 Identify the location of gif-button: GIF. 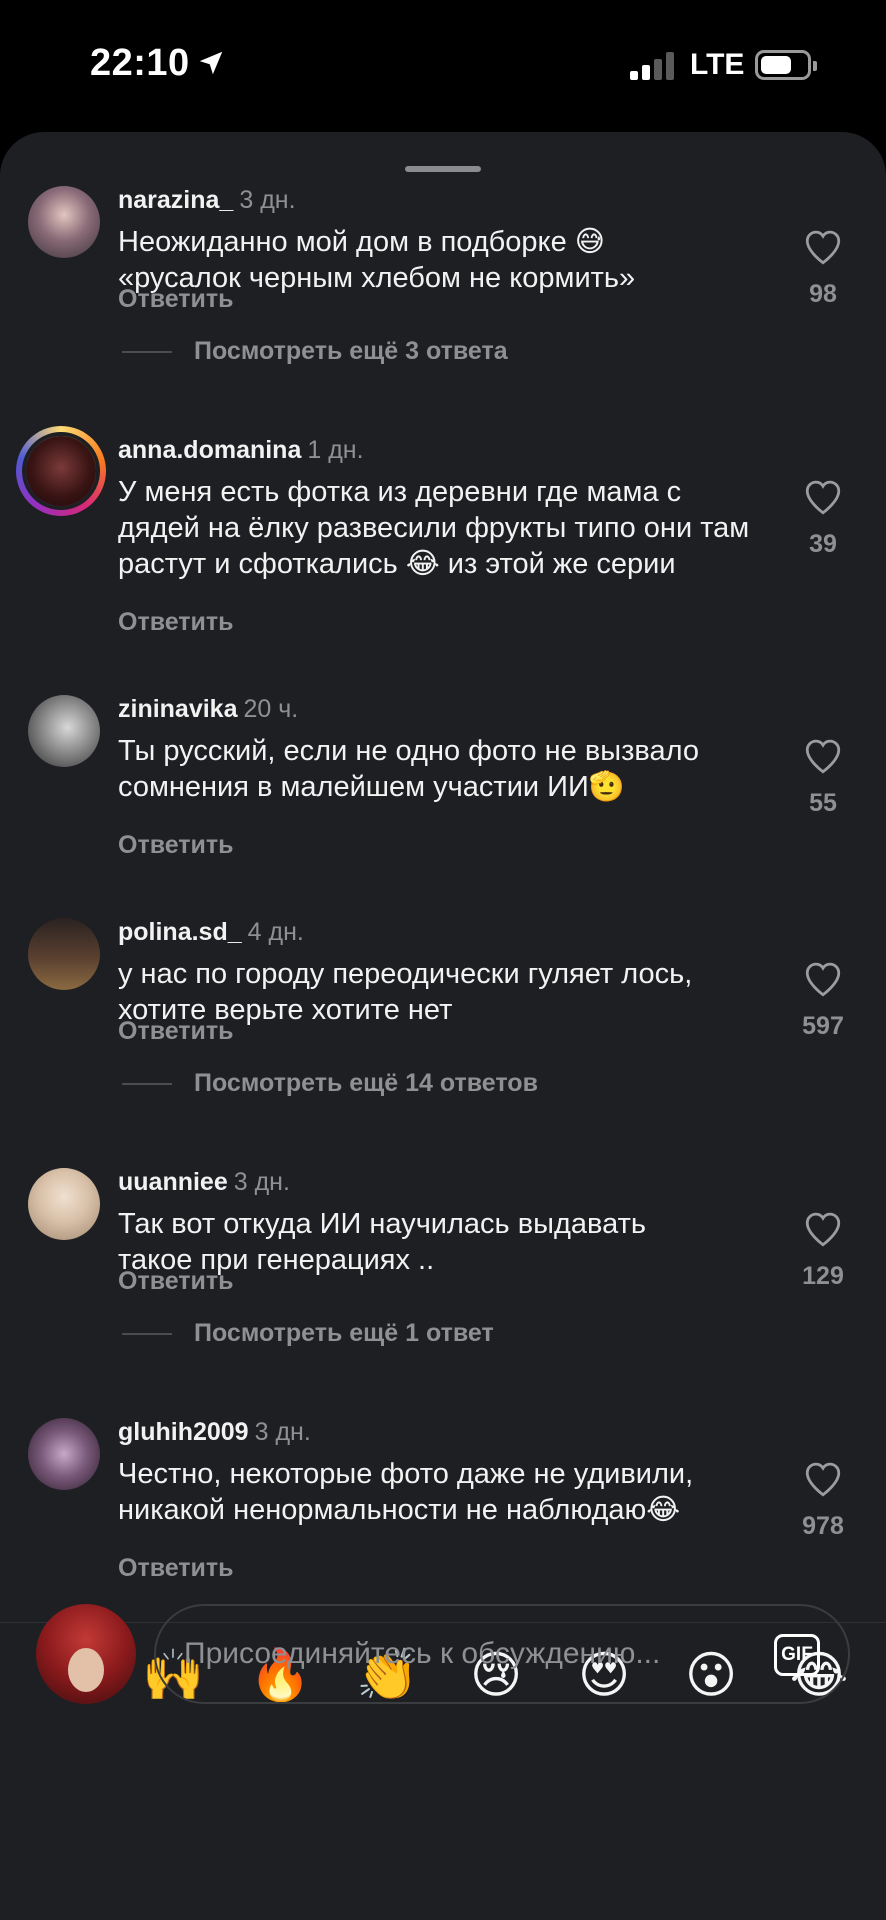
(797, 1655).